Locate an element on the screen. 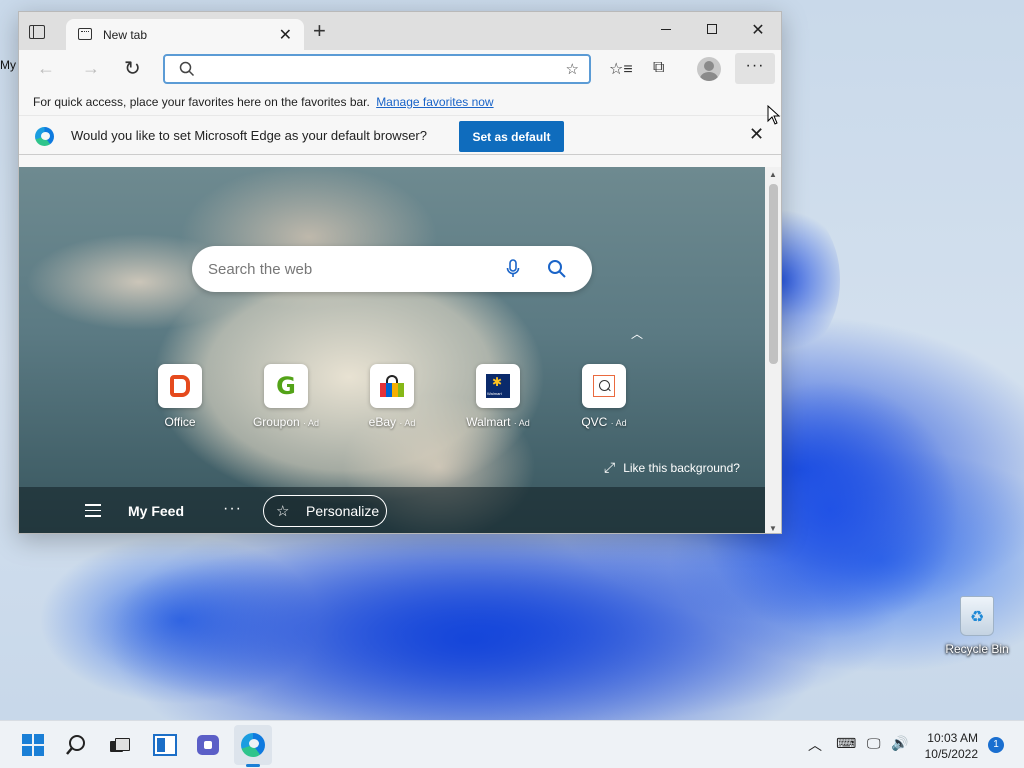  personalize-button: ☆ Personalize is located at coordinates (325, 511).